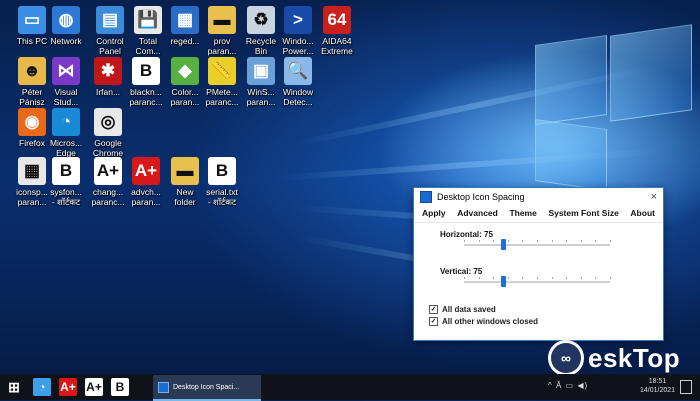  What do you see at coordinates (120, 387) in the screenshot?
I see `taskbar-pinned-bold-b-icon: B` at bounding box center [120, 387].